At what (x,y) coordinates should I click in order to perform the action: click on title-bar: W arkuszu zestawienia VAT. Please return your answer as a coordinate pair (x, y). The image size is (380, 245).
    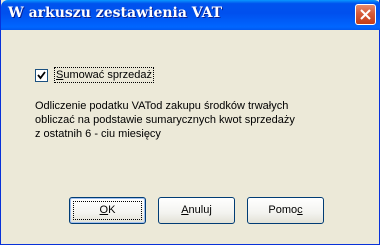
    Looking at the image, I should click on (190, 15).